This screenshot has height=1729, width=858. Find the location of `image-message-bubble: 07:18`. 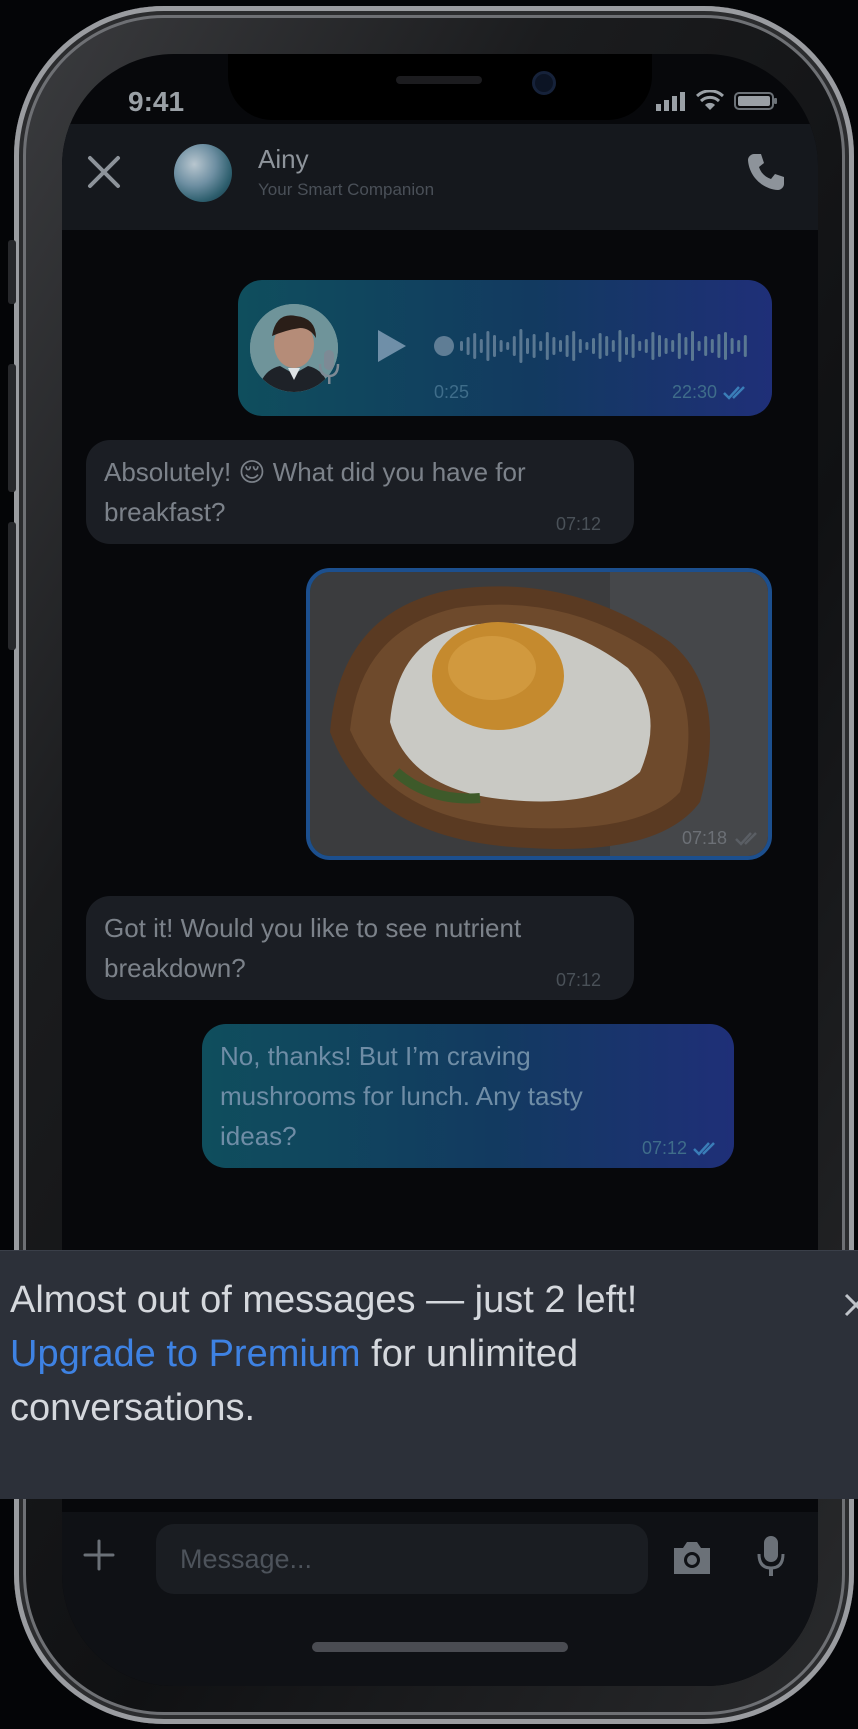

image-message-bubble: 07:18 is located at coordinates (539, 714).